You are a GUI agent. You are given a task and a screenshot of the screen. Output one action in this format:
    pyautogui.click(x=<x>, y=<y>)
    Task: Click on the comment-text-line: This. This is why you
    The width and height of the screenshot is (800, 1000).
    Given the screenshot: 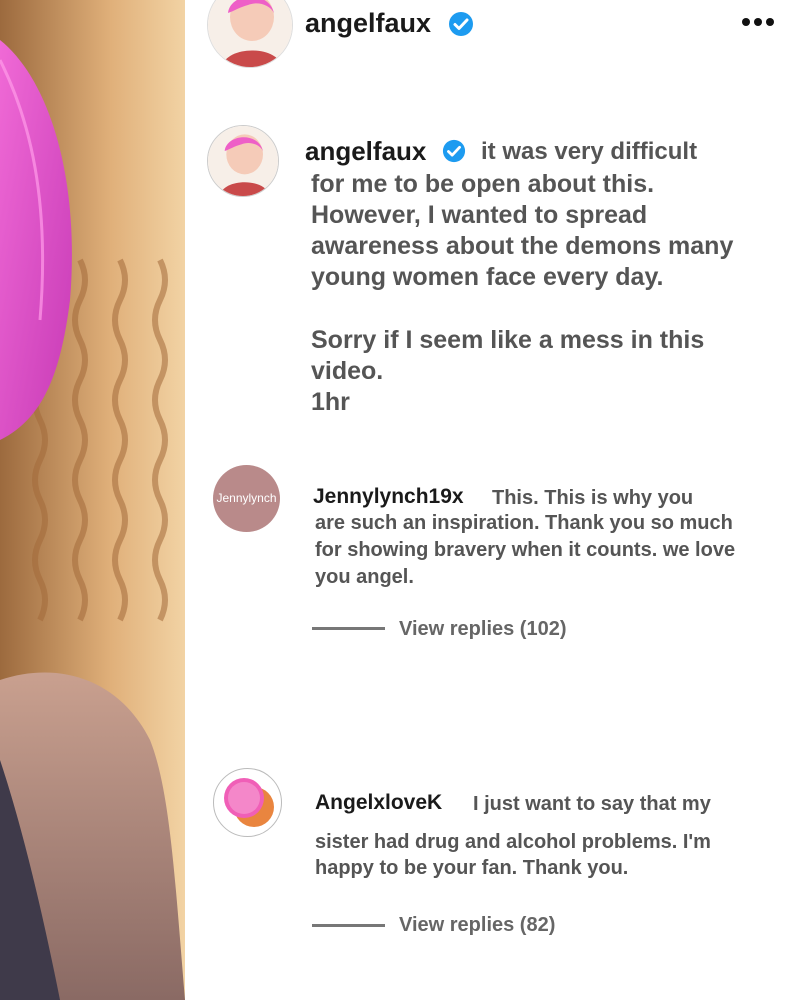 What is the action you would take?
    pyautogui.click(x=593, y=498)
    